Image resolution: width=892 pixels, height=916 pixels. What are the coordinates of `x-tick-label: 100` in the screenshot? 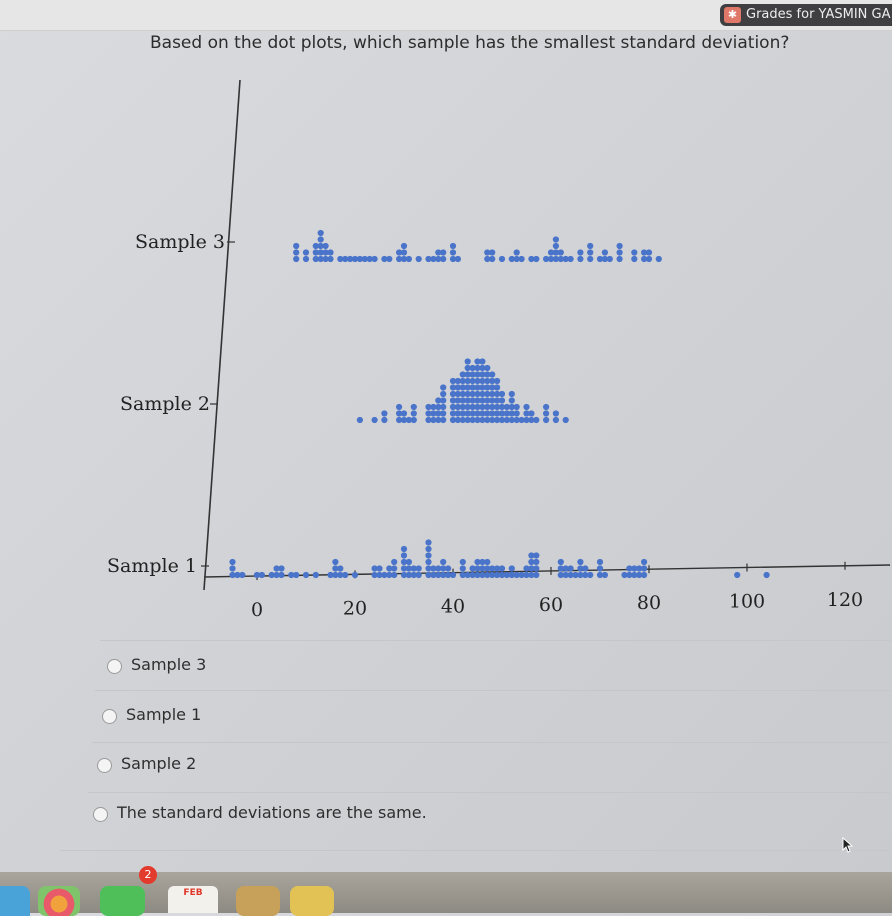 It's located at (747, 602).